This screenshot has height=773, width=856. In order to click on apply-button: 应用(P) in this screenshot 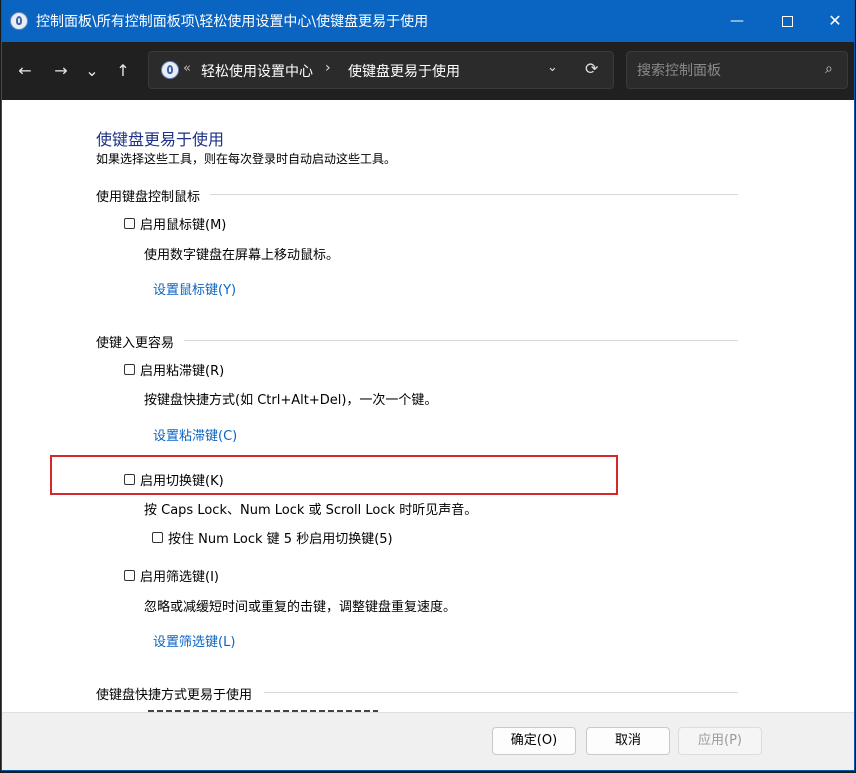, I will do `click(720, 741)`.